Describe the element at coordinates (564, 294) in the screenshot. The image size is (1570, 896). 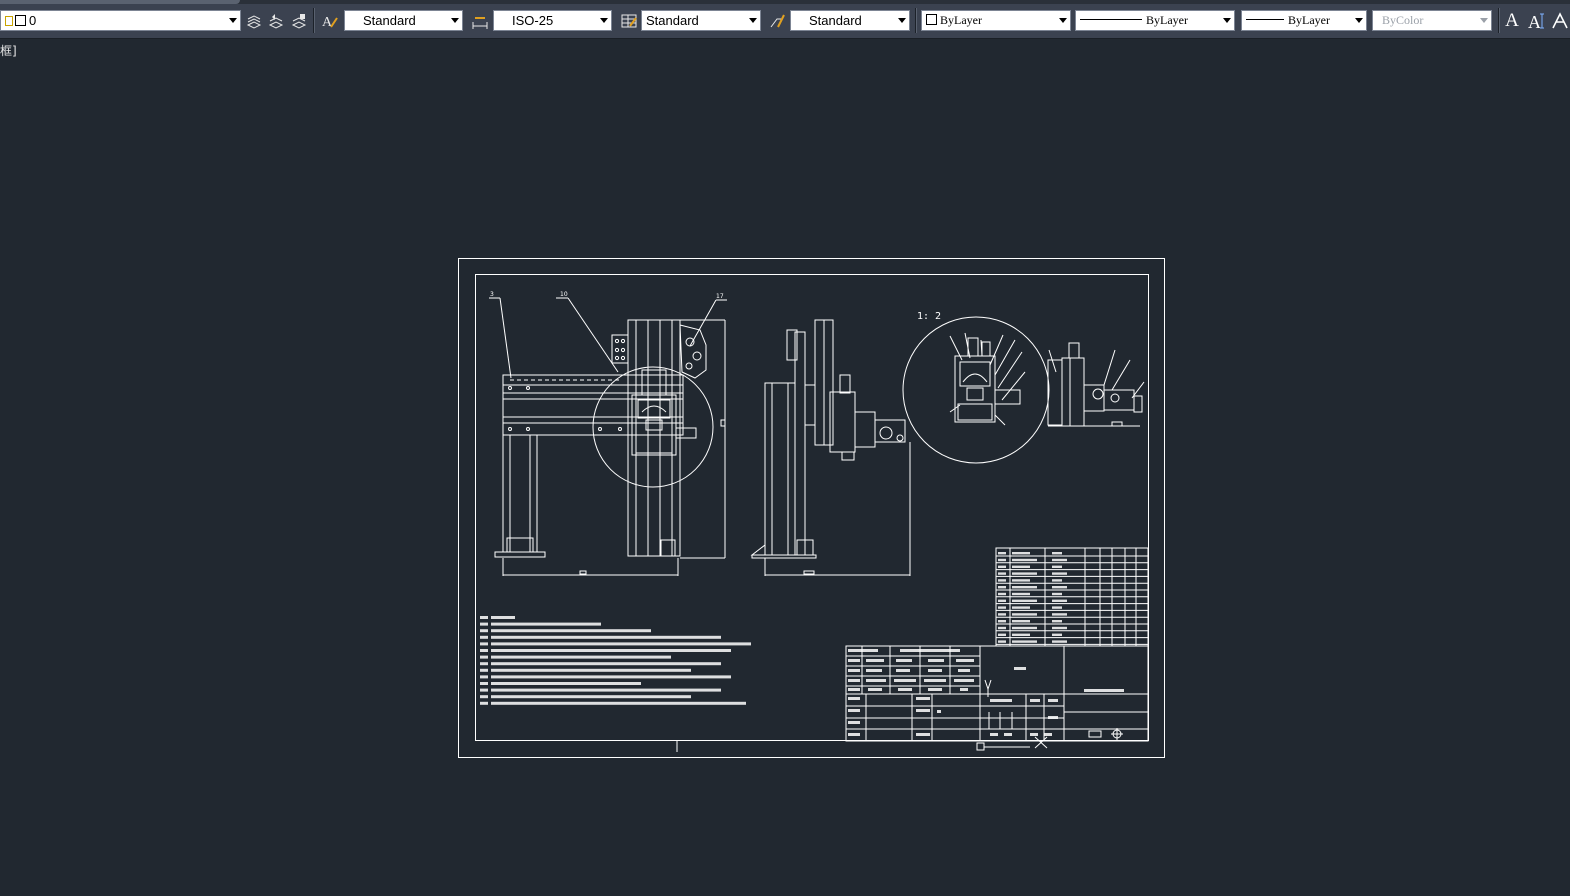
I see `balloon-label-10: 10` at that location.